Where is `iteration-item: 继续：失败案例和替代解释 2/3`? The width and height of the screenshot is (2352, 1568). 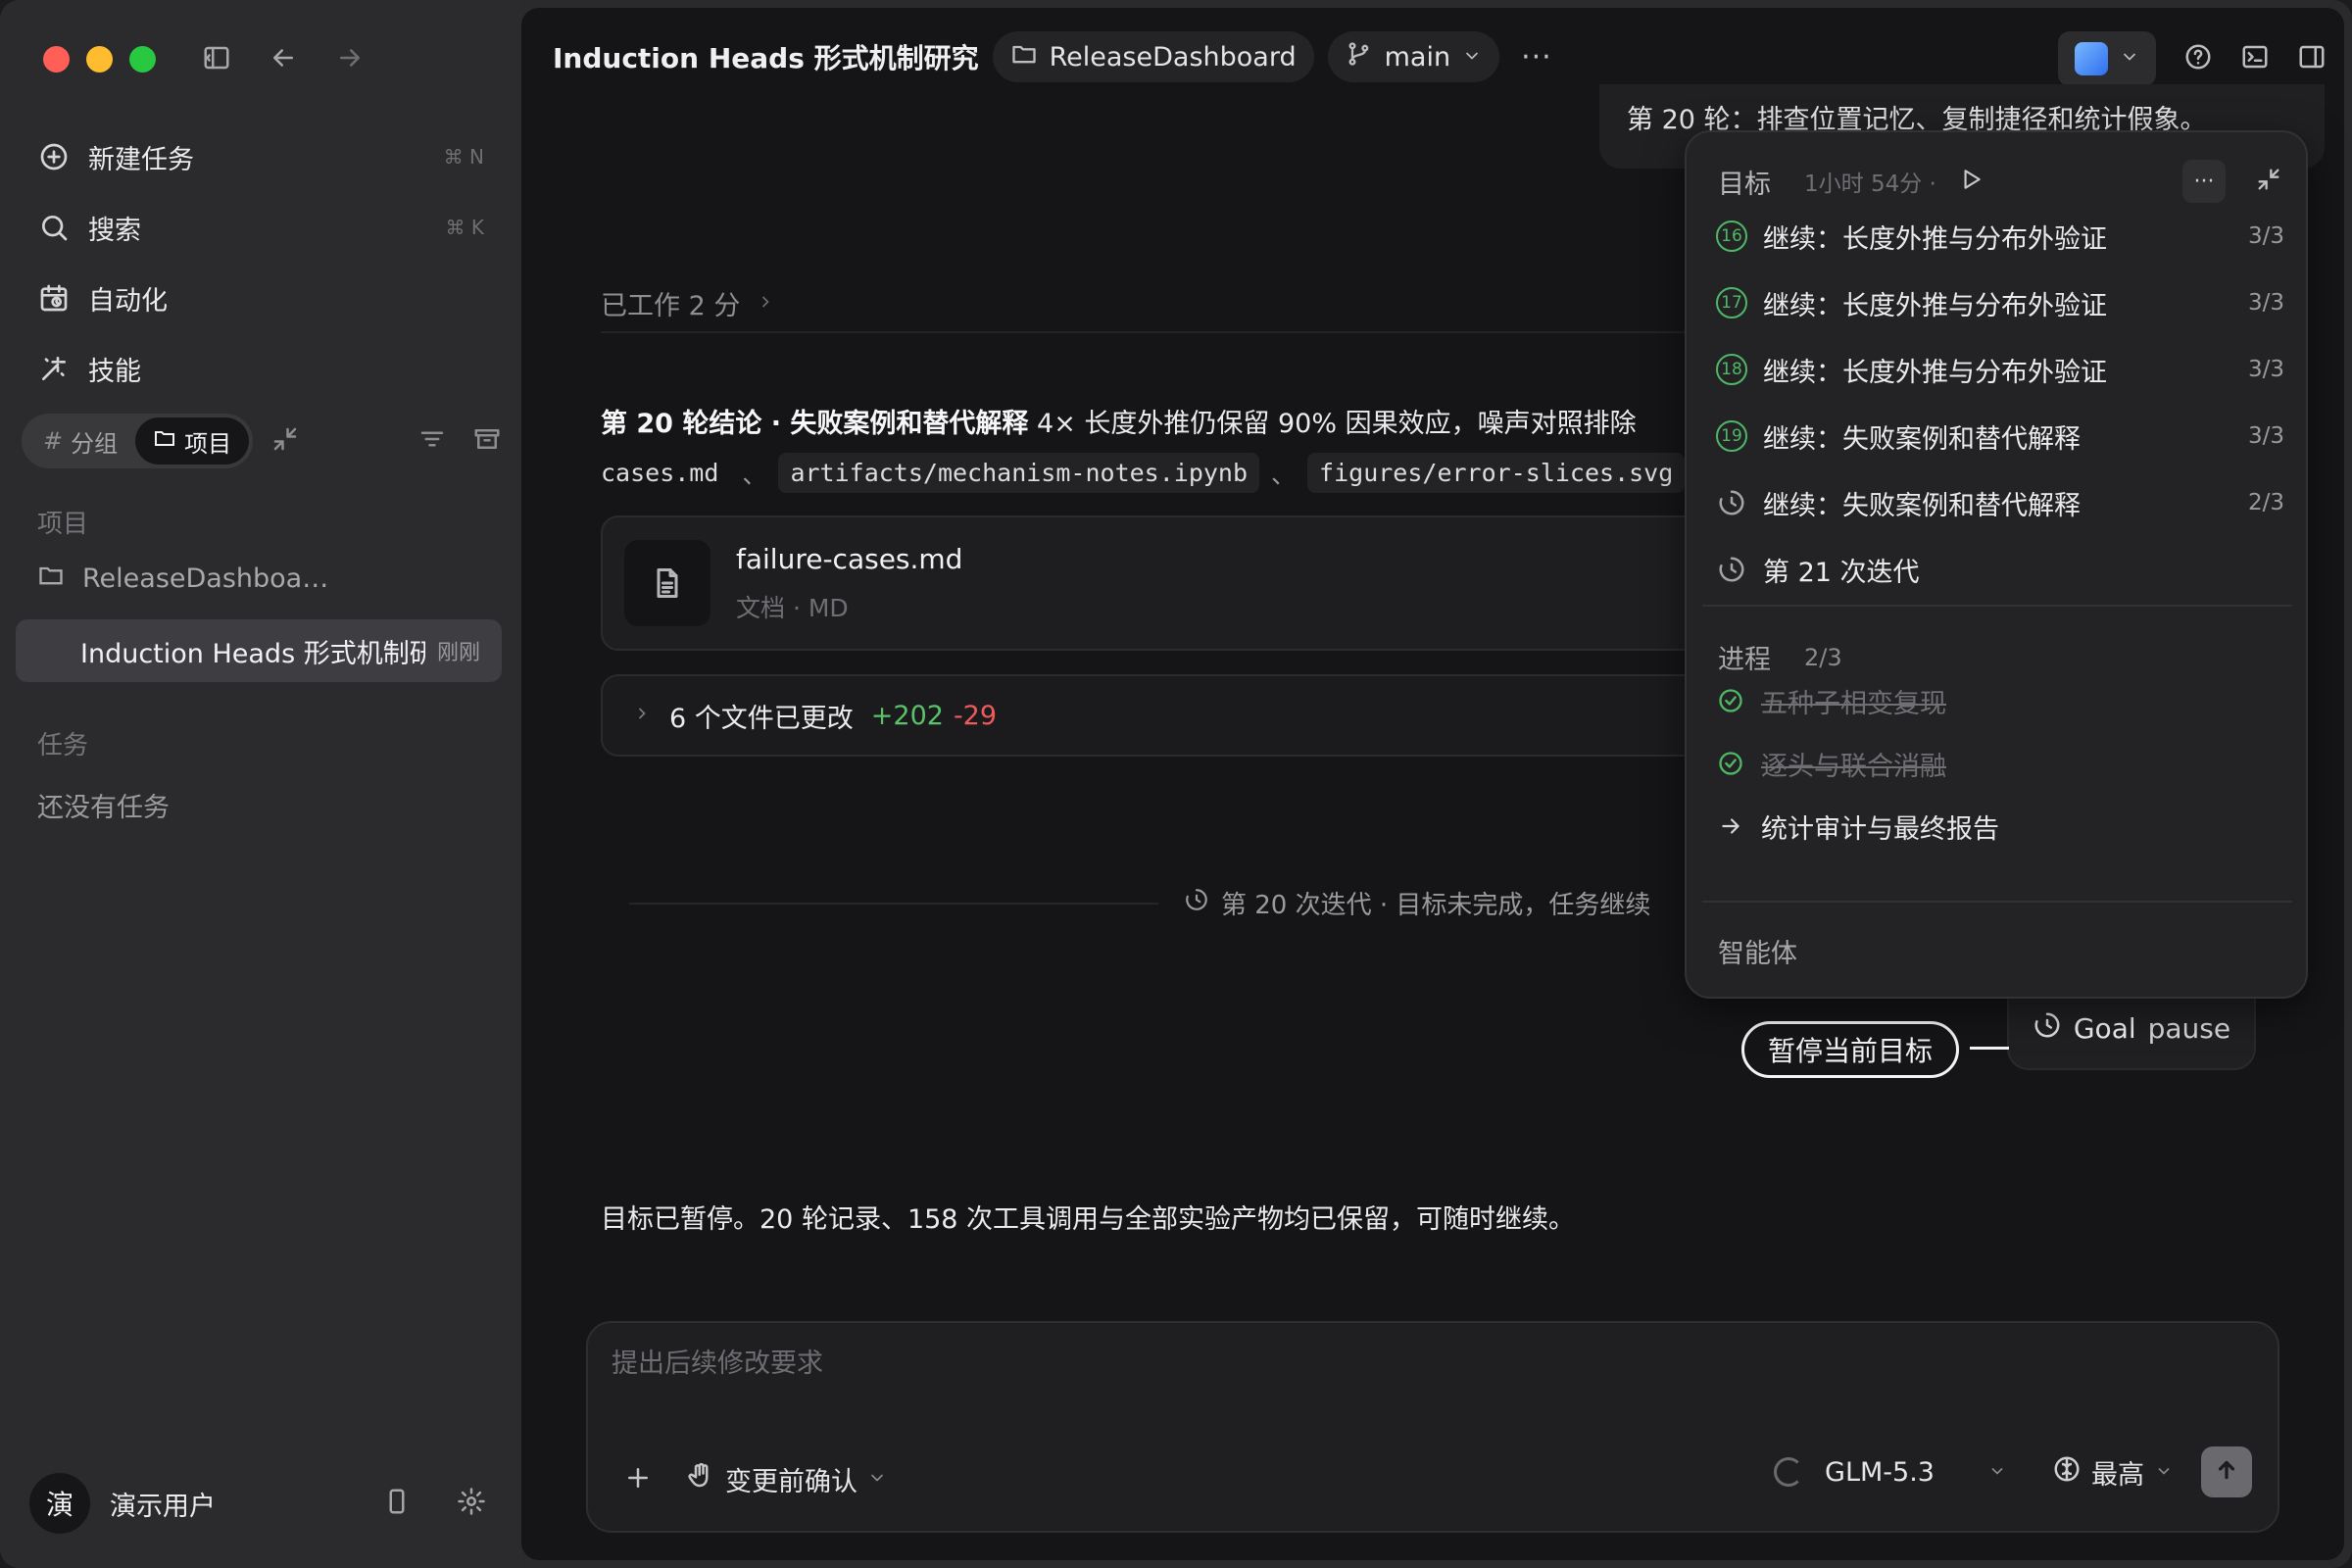
iteration-item: 继续：失败案例和替代解释 2/3 is located at coordinates (2000, 503).